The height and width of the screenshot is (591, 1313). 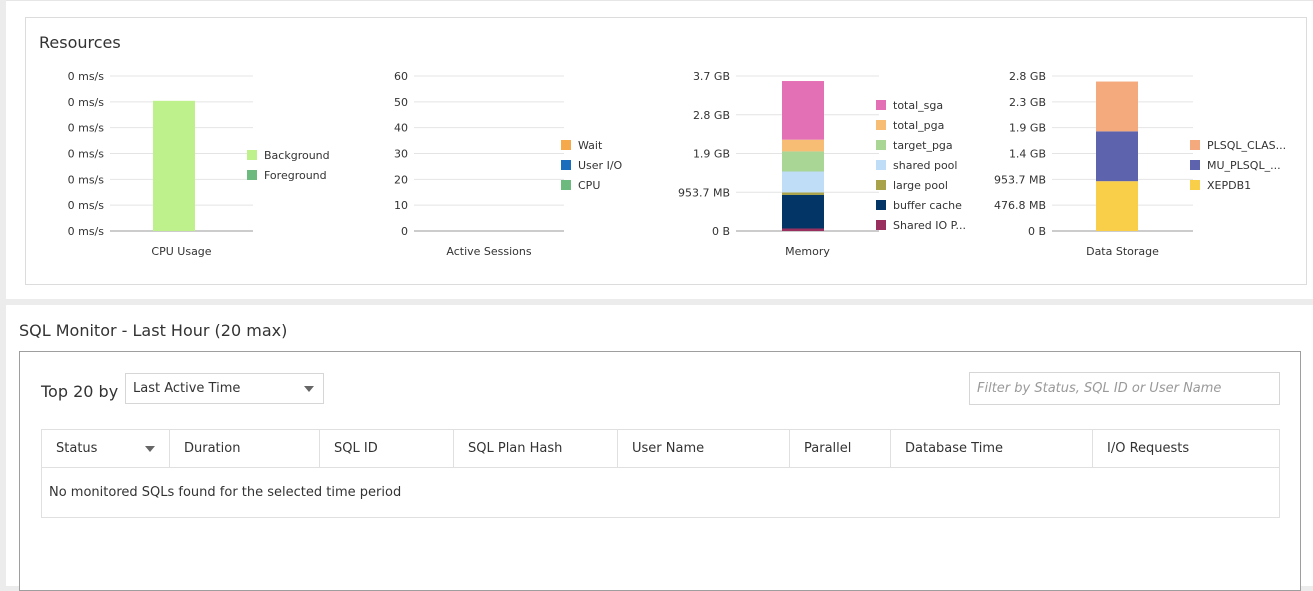 What do you see at coordinates (77, 448) in the screenshot?
I see `column-header-label: Status` at bounding box center [77, 448].